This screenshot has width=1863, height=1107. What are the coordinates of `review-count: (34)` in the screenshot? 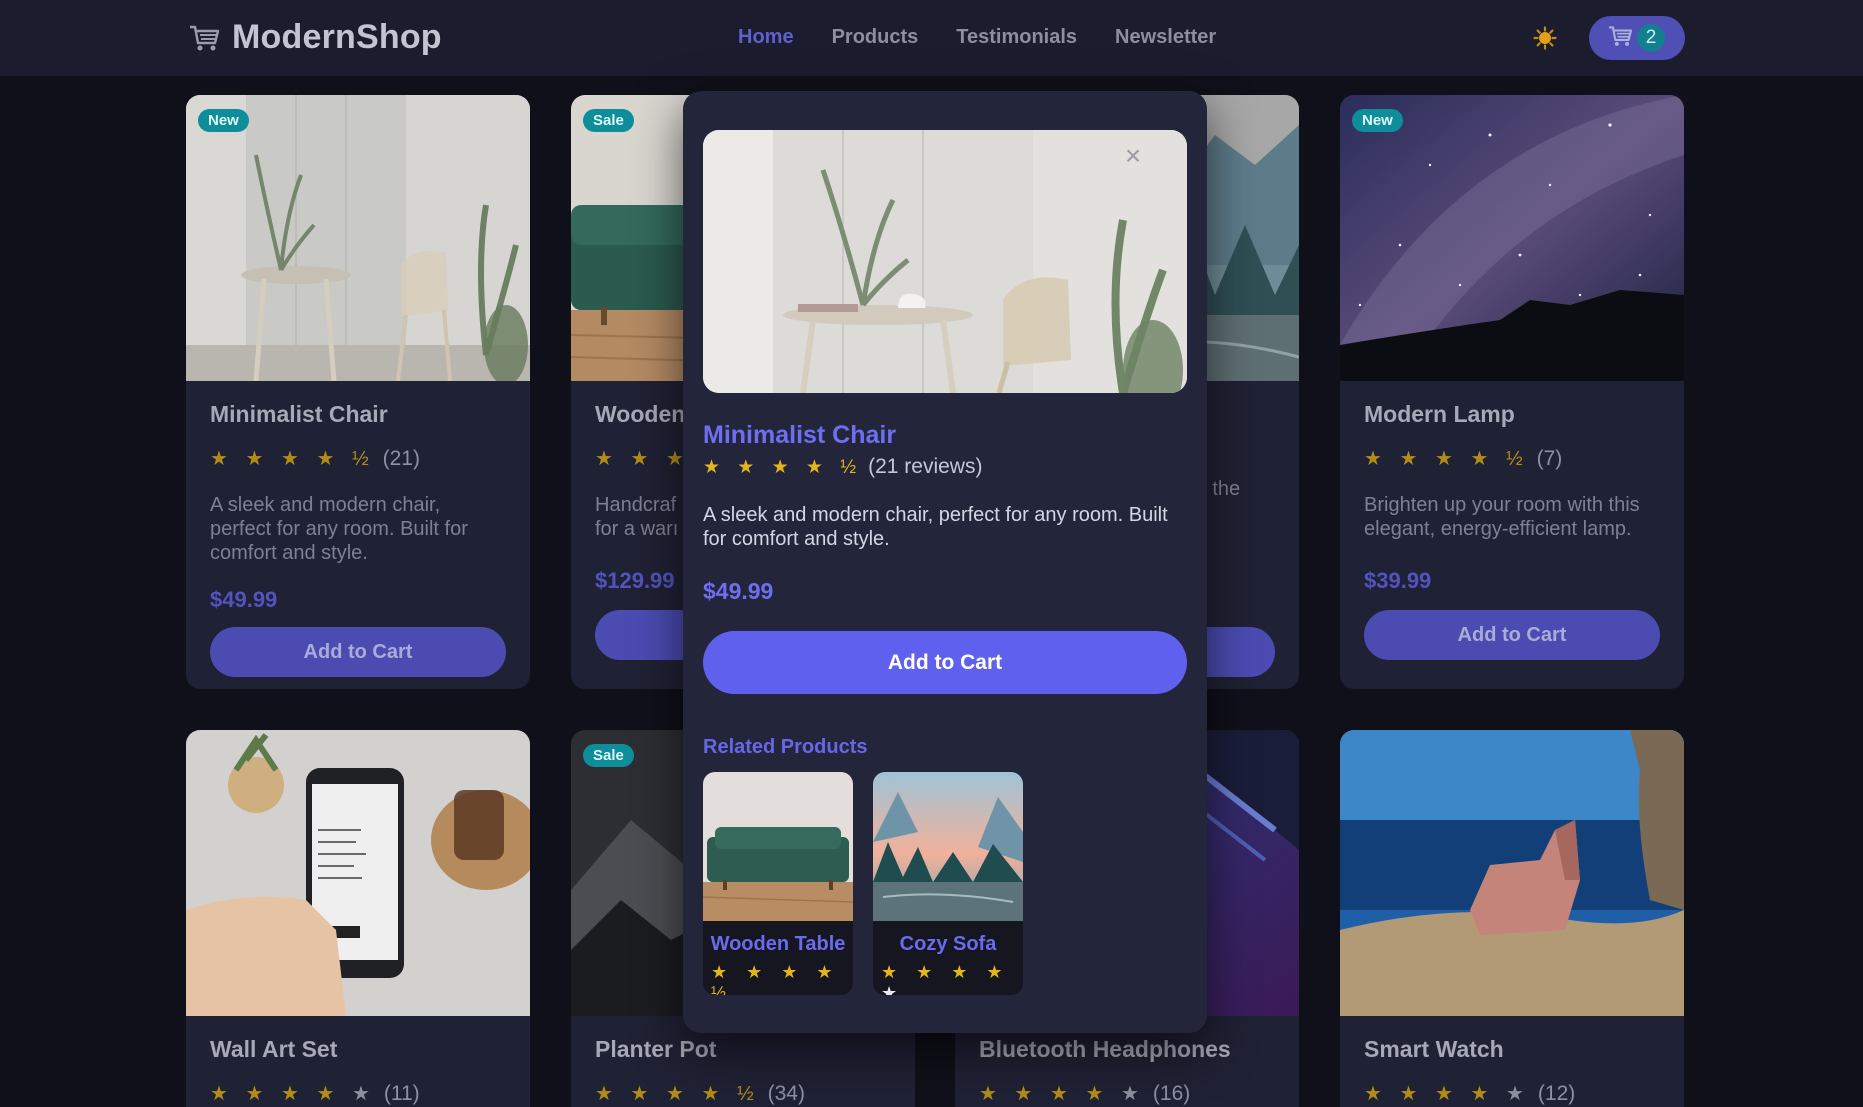 It's located at (786, 1093).